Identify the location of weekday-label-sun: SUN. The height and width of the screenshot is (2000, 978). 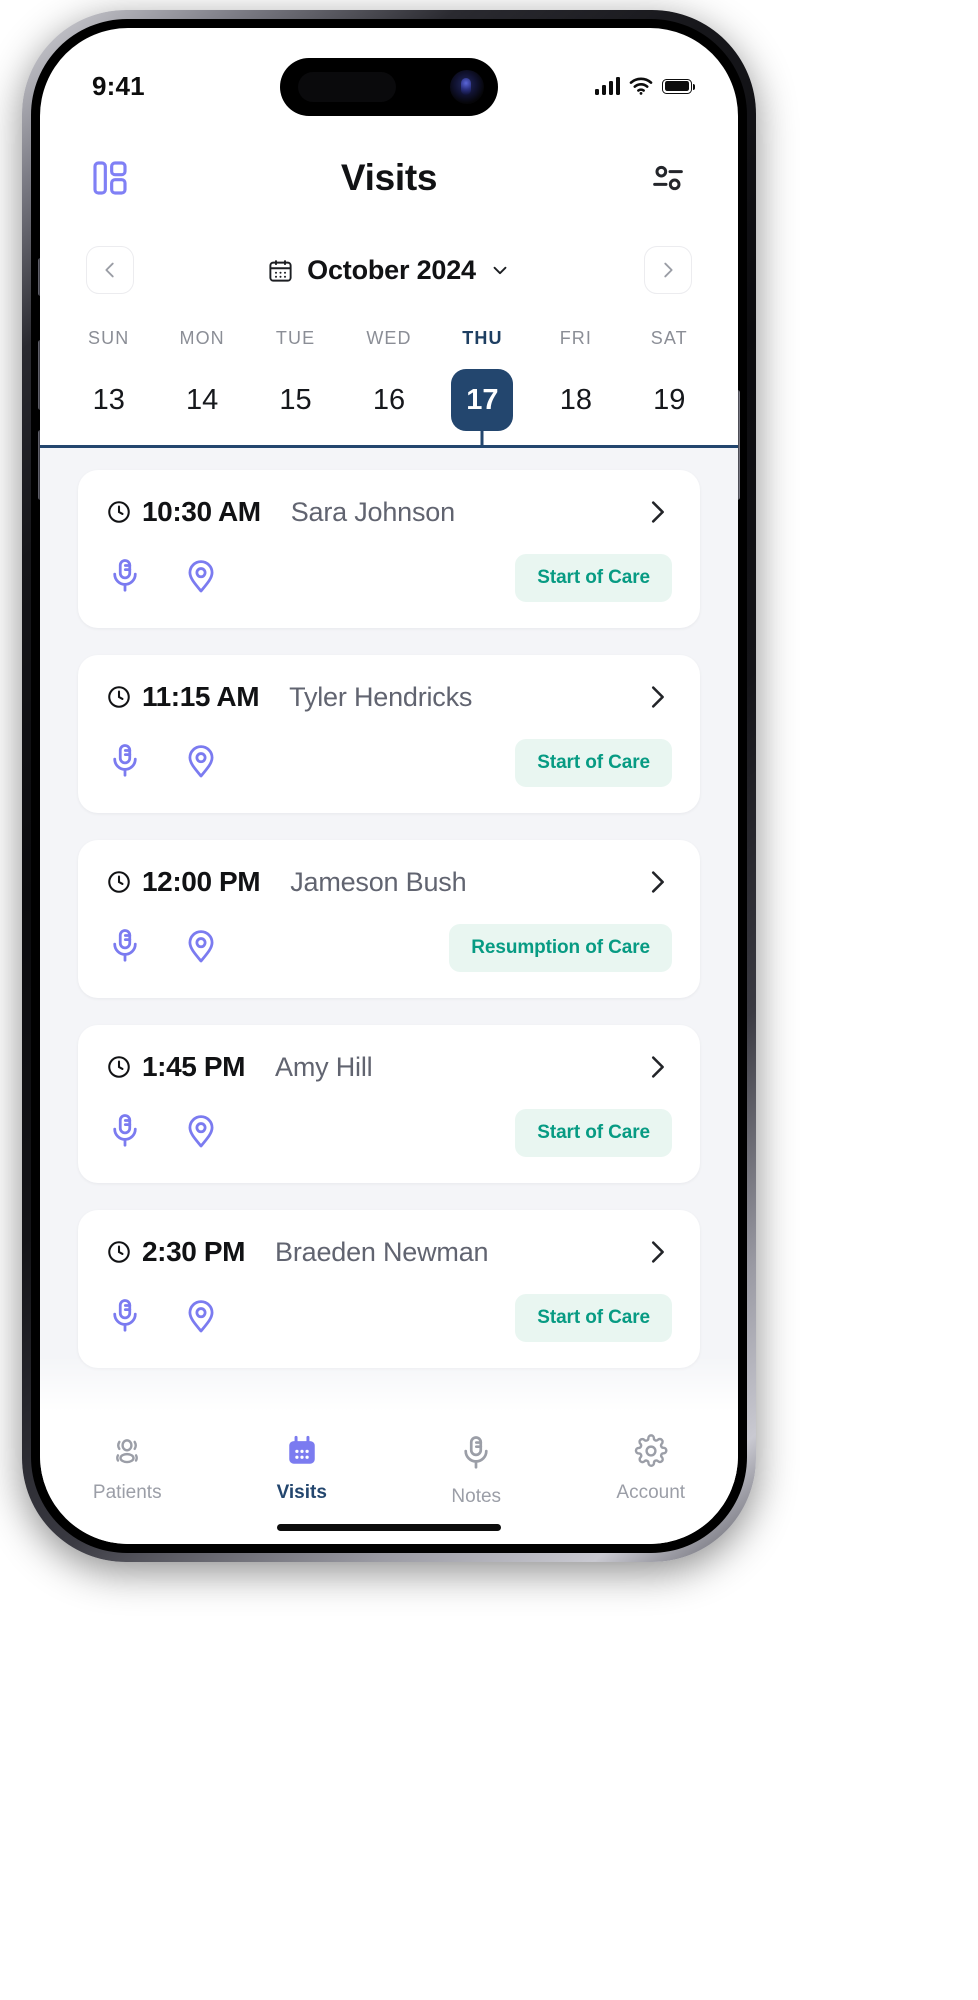
(109, 337).